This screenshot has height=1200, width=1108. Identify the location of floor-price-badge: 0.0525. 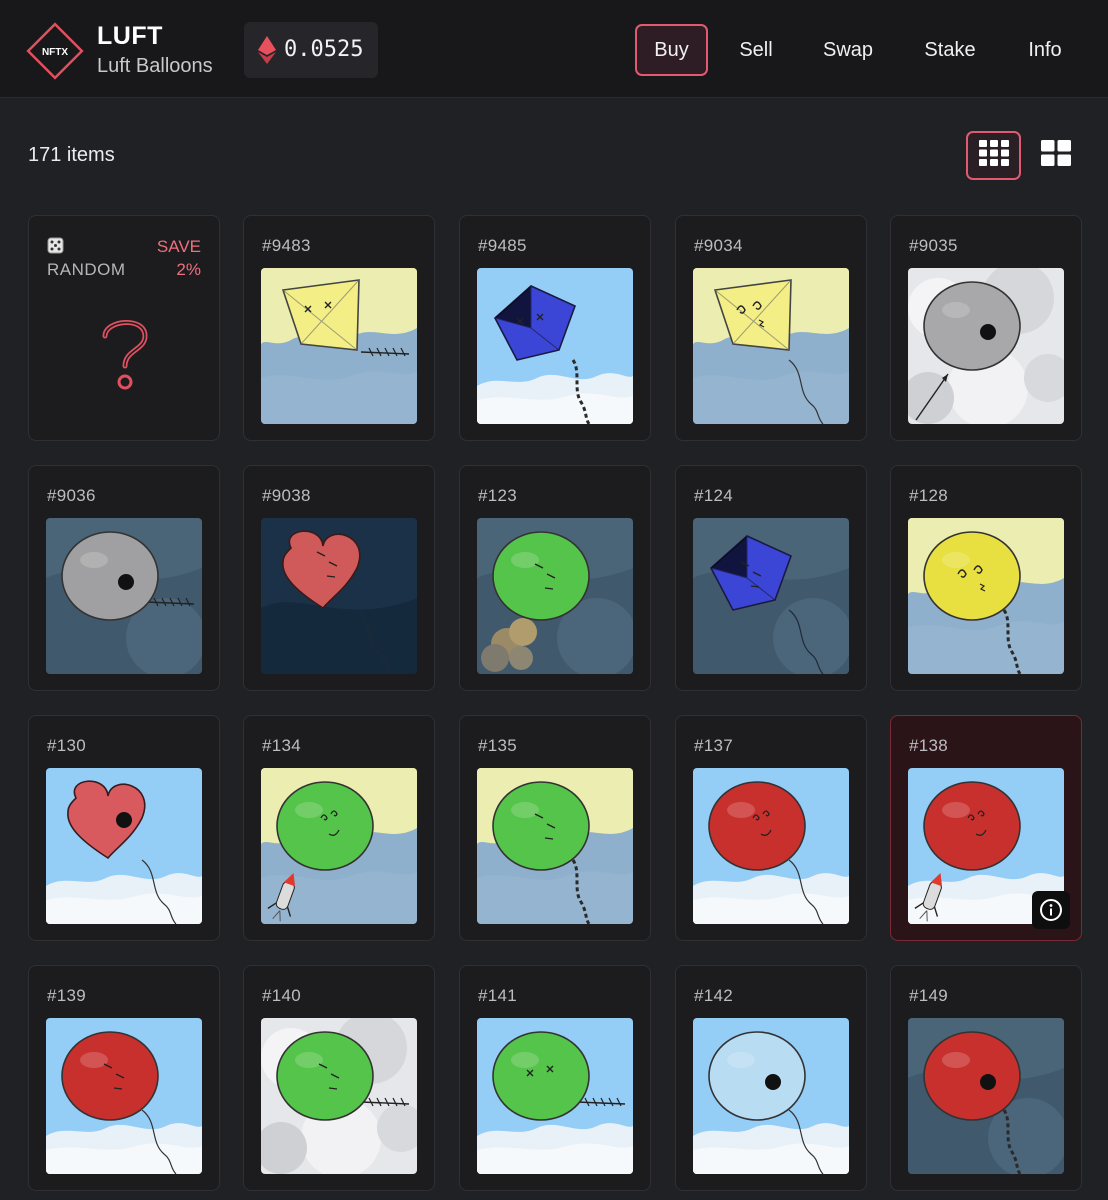
(311, 50).